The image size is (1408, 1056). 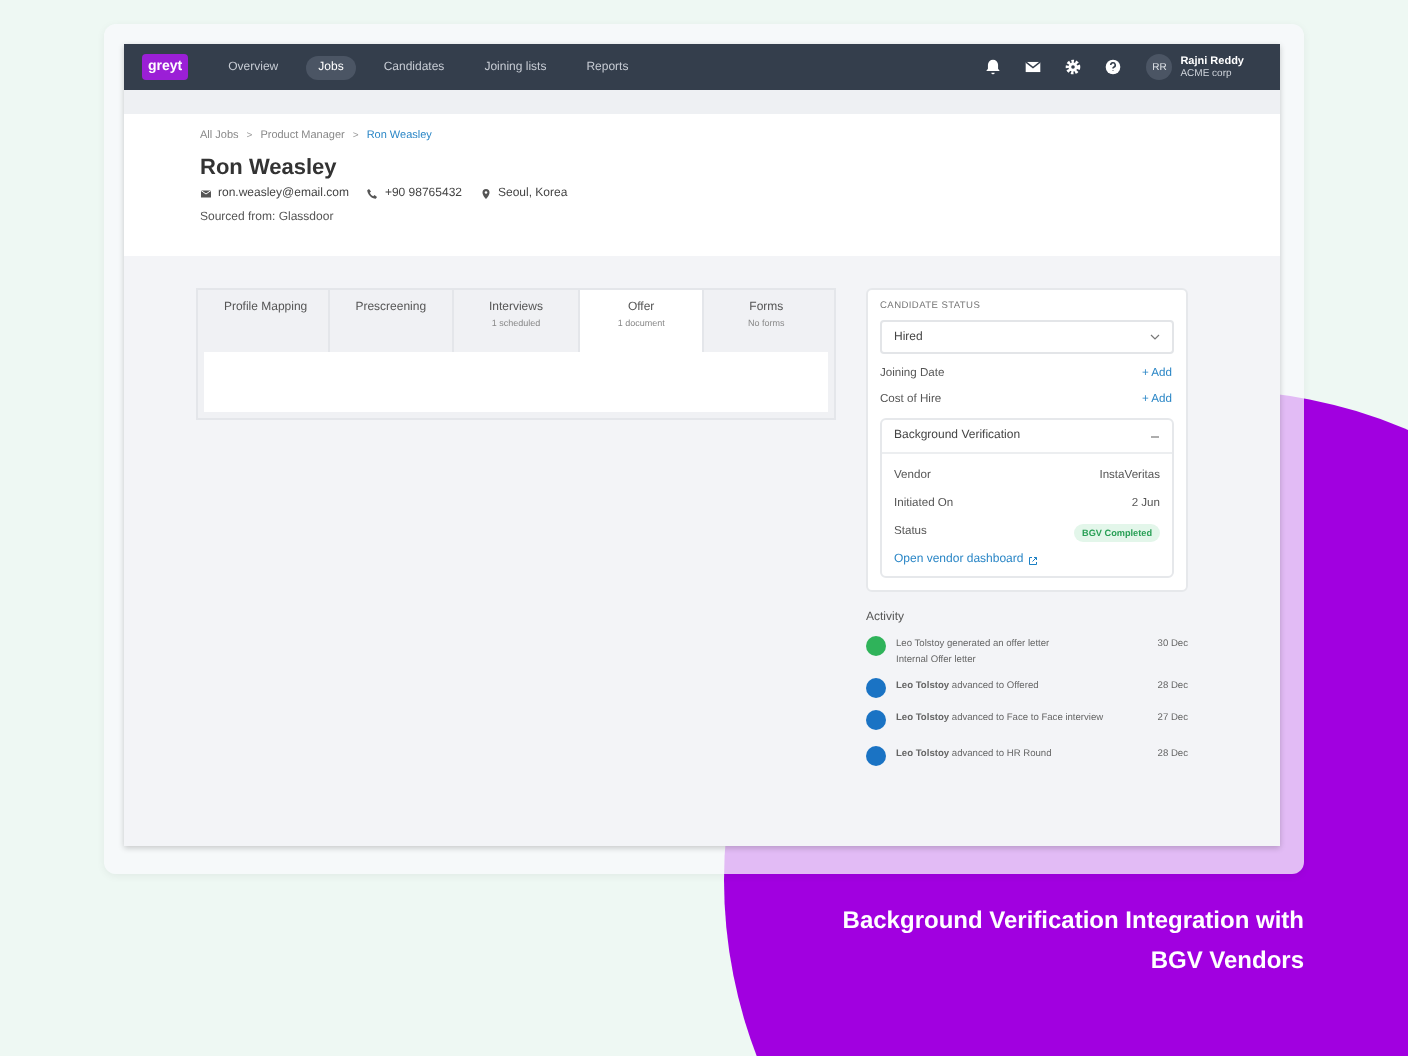 What do you see at coordinates (486, 194) in the screenshot?
I see `location-pin-icon` at bounding box center [486, 194].